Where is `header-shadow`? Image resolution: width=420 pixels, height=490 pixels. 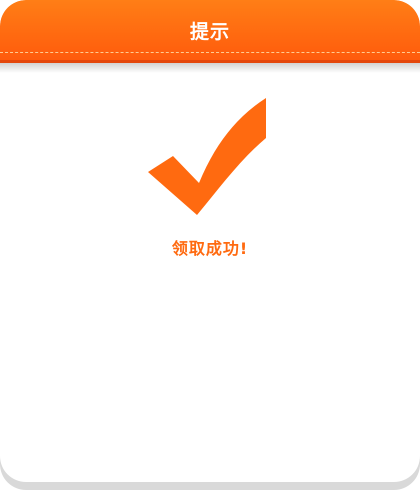 header-shadow is located at coordinates (210, 68).